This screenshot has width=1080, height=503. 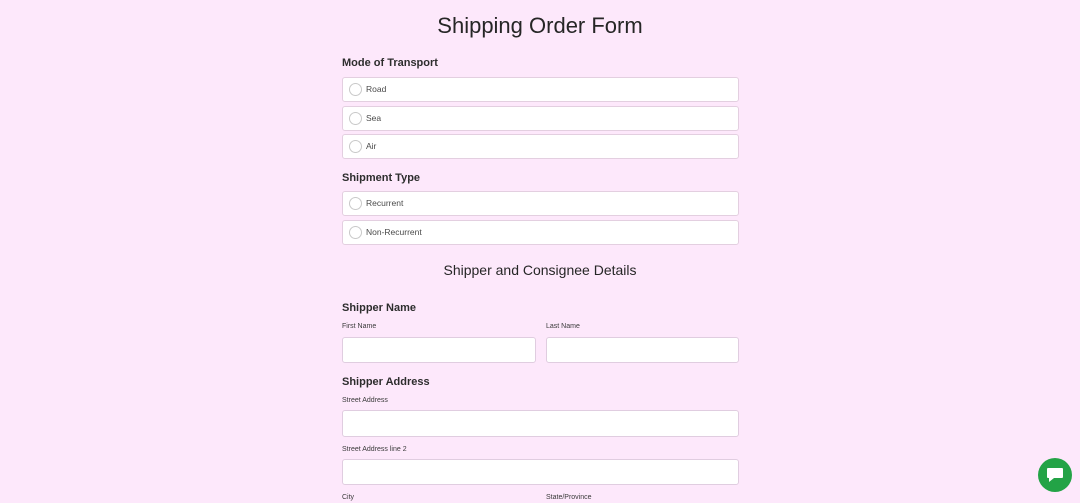 I want to click on shipper-address-label: Shipper Address, so click(x=386, y=382).